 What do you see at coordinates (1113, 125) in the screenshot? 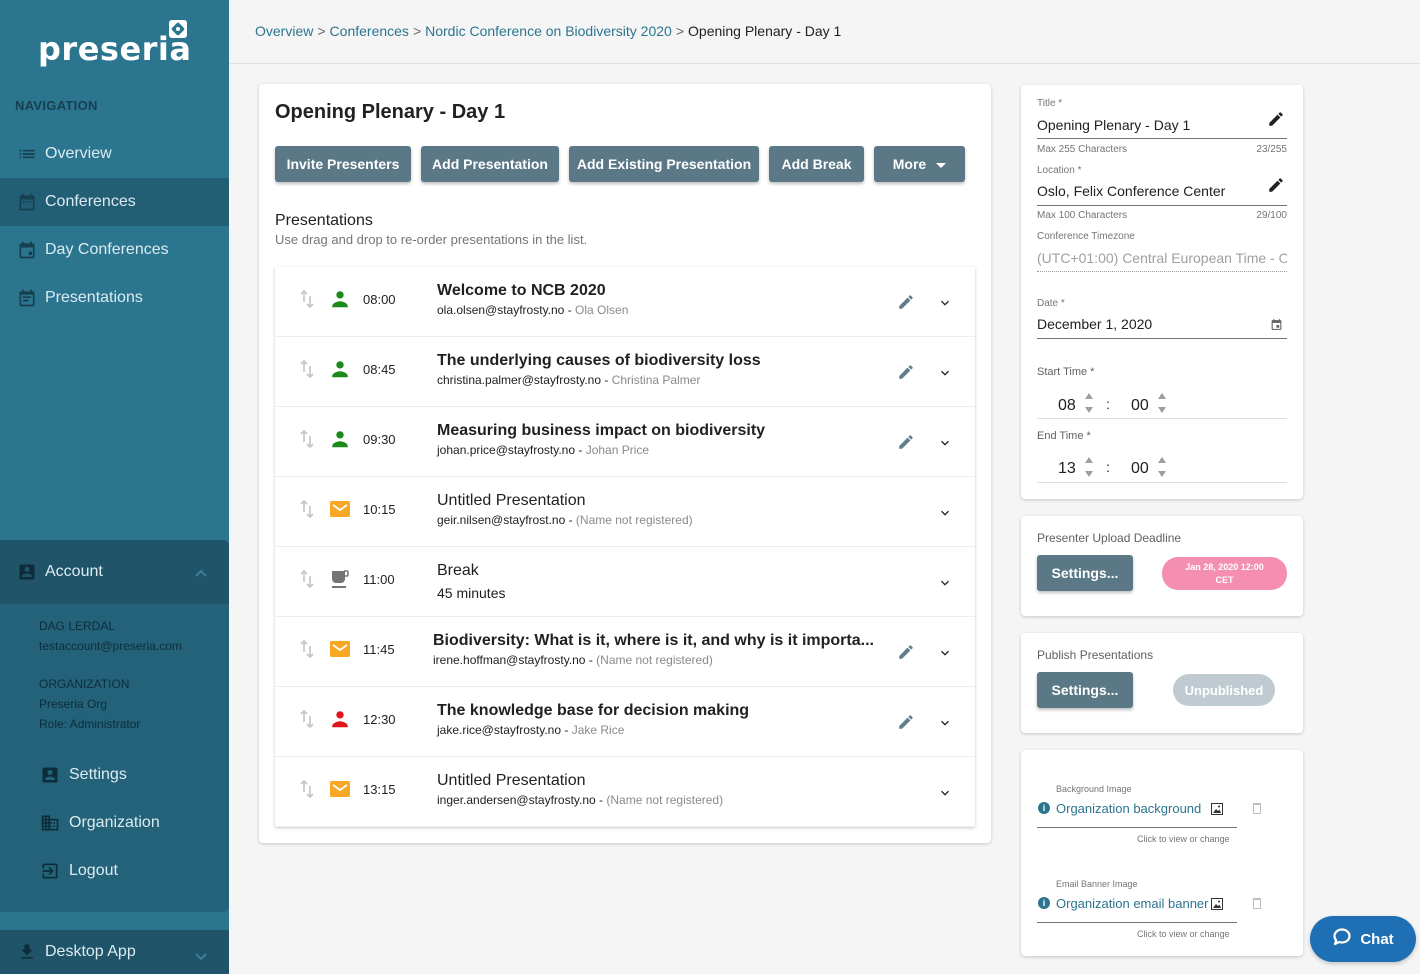
I see `title-field: Opening Plenary - Day 1` at bounding box center [1113, 125].